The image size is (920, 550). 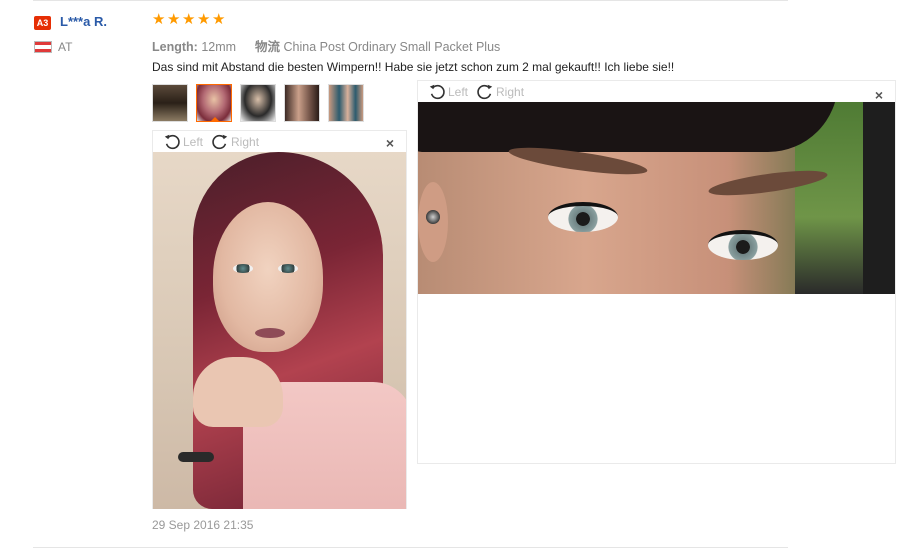 I want to click on country-flag-icon, so click(x=43, y=47).